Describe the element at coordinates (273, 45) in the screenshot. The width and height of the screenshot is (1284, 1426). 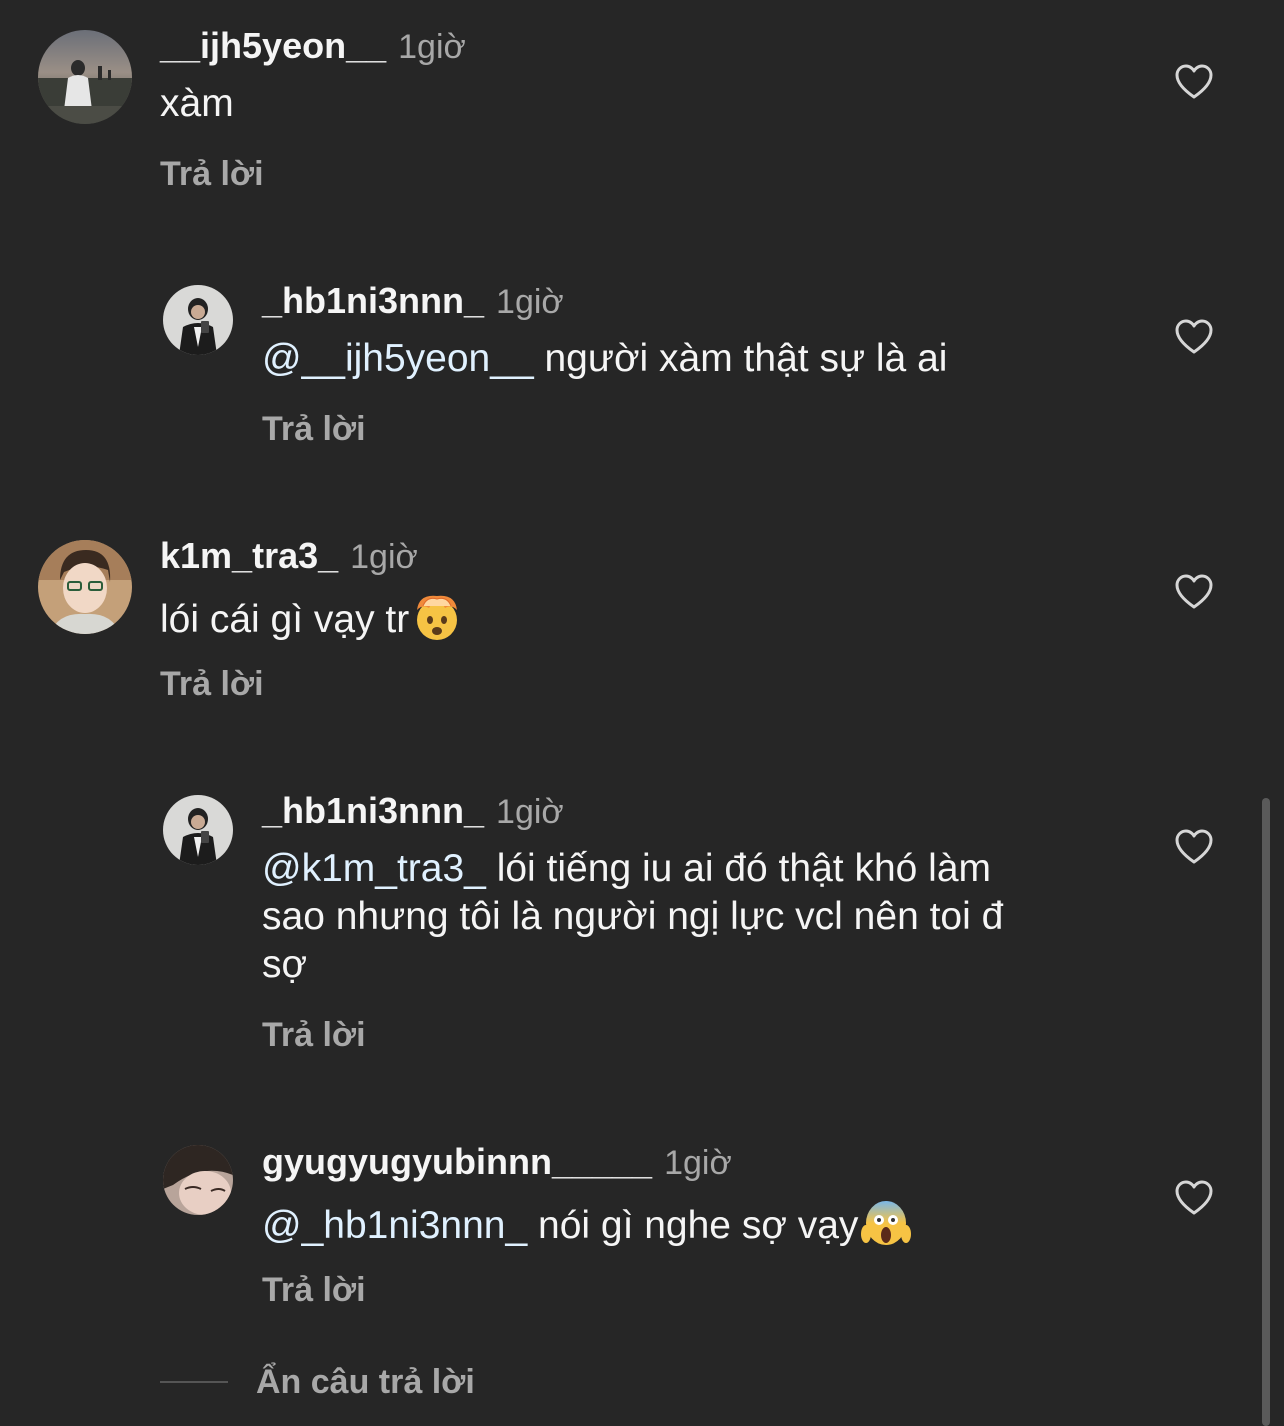
I see `username: __ijh5yeon__` at that location.